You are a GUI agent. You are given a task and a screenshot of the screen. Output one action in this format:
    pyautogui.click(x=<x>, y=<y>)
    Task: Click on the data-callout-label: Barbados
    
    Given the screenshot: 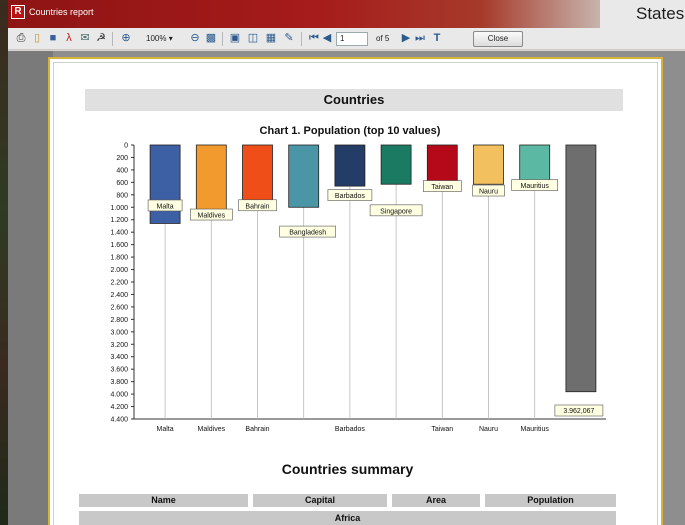 What is the action you would take?
    pyautogui.click(x=350, y=196)
    